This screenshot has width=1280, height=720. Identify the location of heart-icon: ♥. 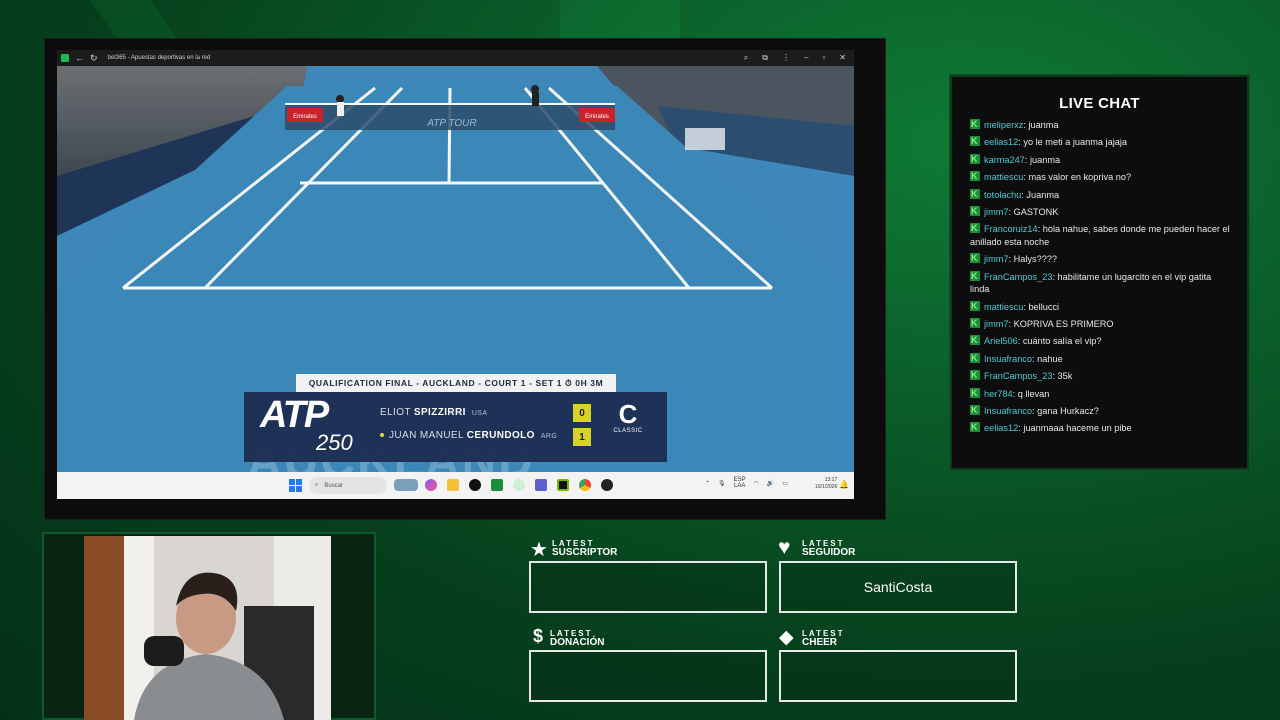
(784, 547).